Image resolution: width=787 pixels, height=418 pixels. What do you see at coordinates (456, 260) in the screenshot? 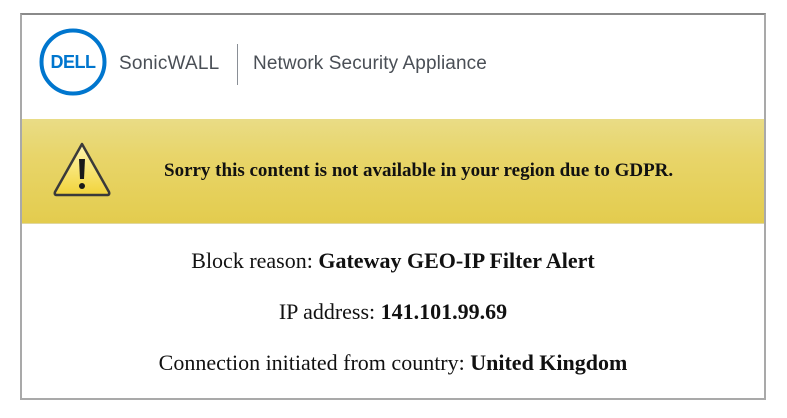
I see `block-reason-value: Gateway GEO-IP Filter Alert` at bounding box center [456, 260].